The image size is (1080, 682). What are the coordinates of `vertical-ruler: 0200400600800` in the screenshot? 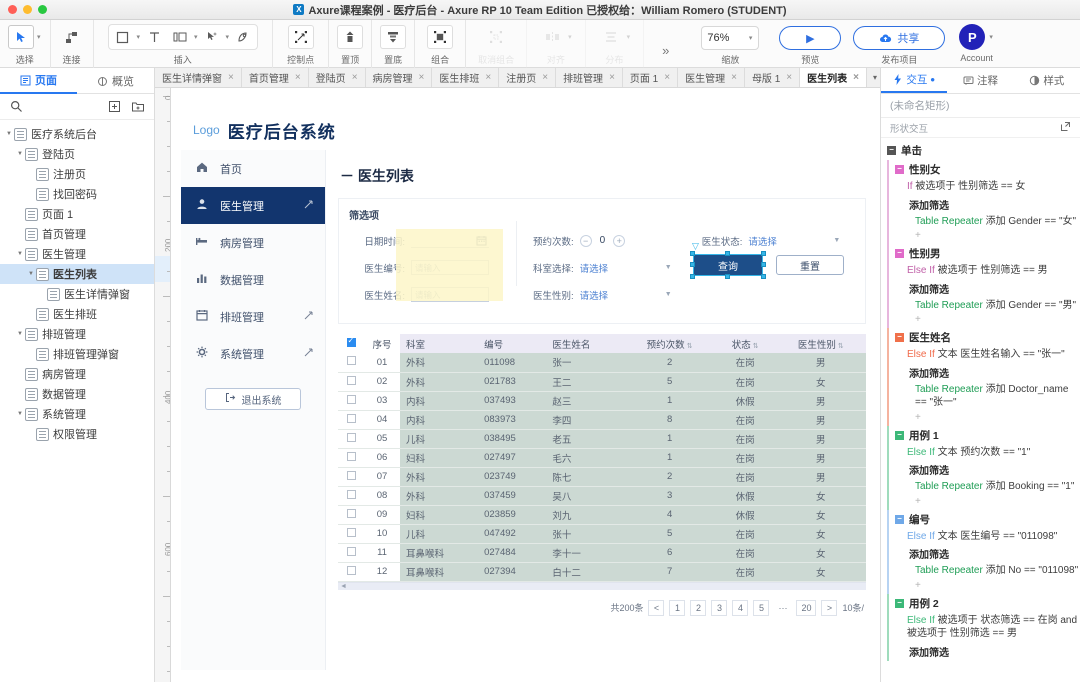 It's located at (163, 385).